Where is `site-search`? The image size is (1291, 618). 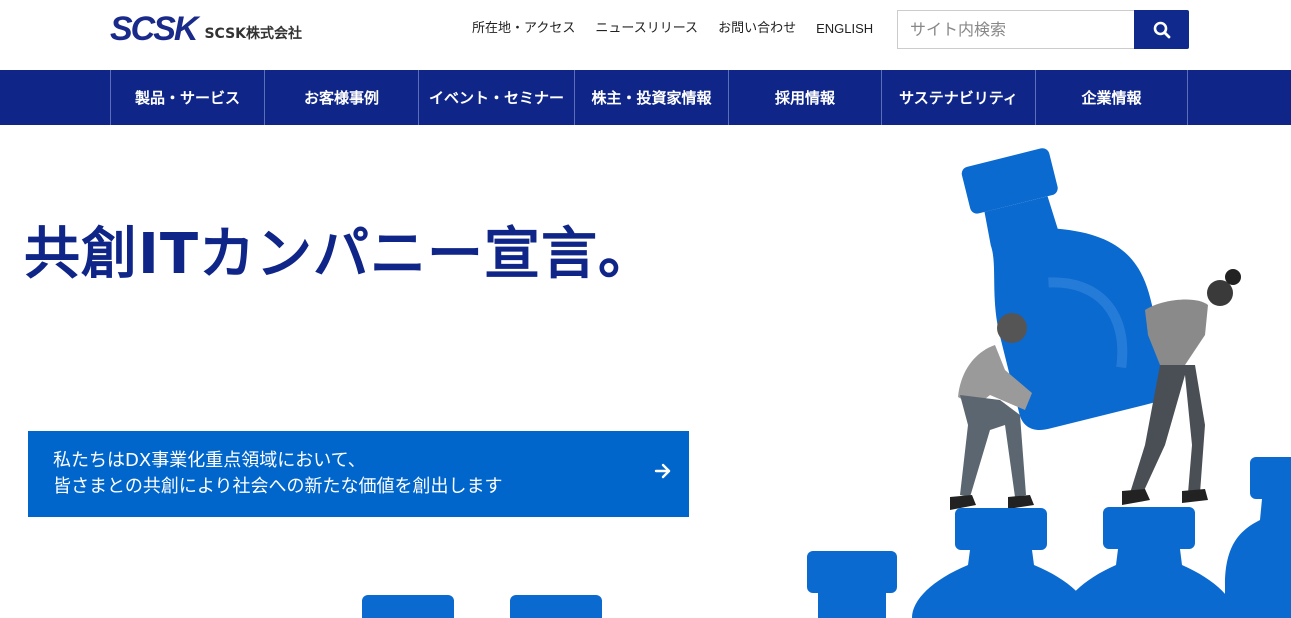 site-search is located at coordinates (1043, 29).